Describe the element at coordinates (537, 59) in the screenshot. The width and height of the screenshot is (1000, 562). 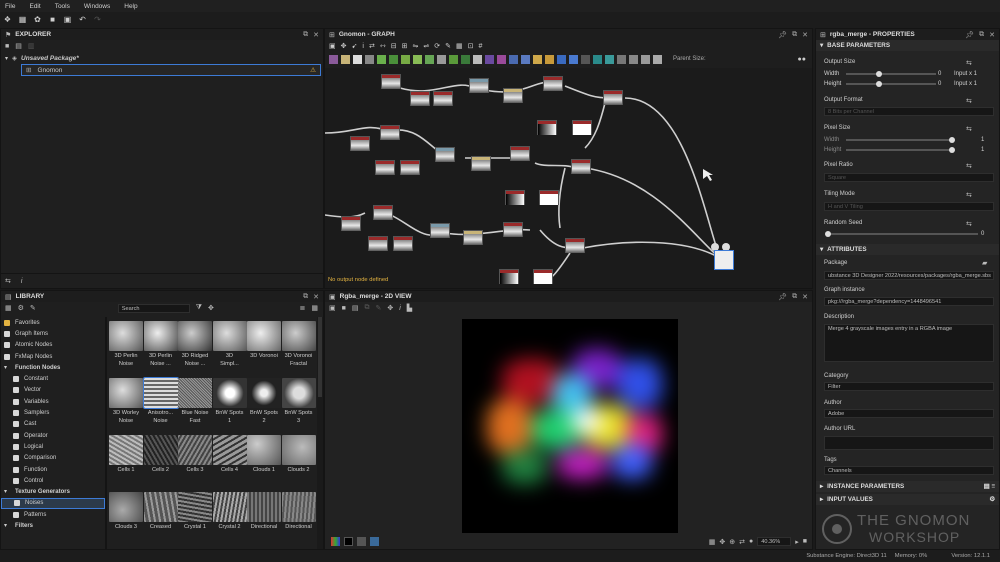
I see `node-text-icon` at that location.